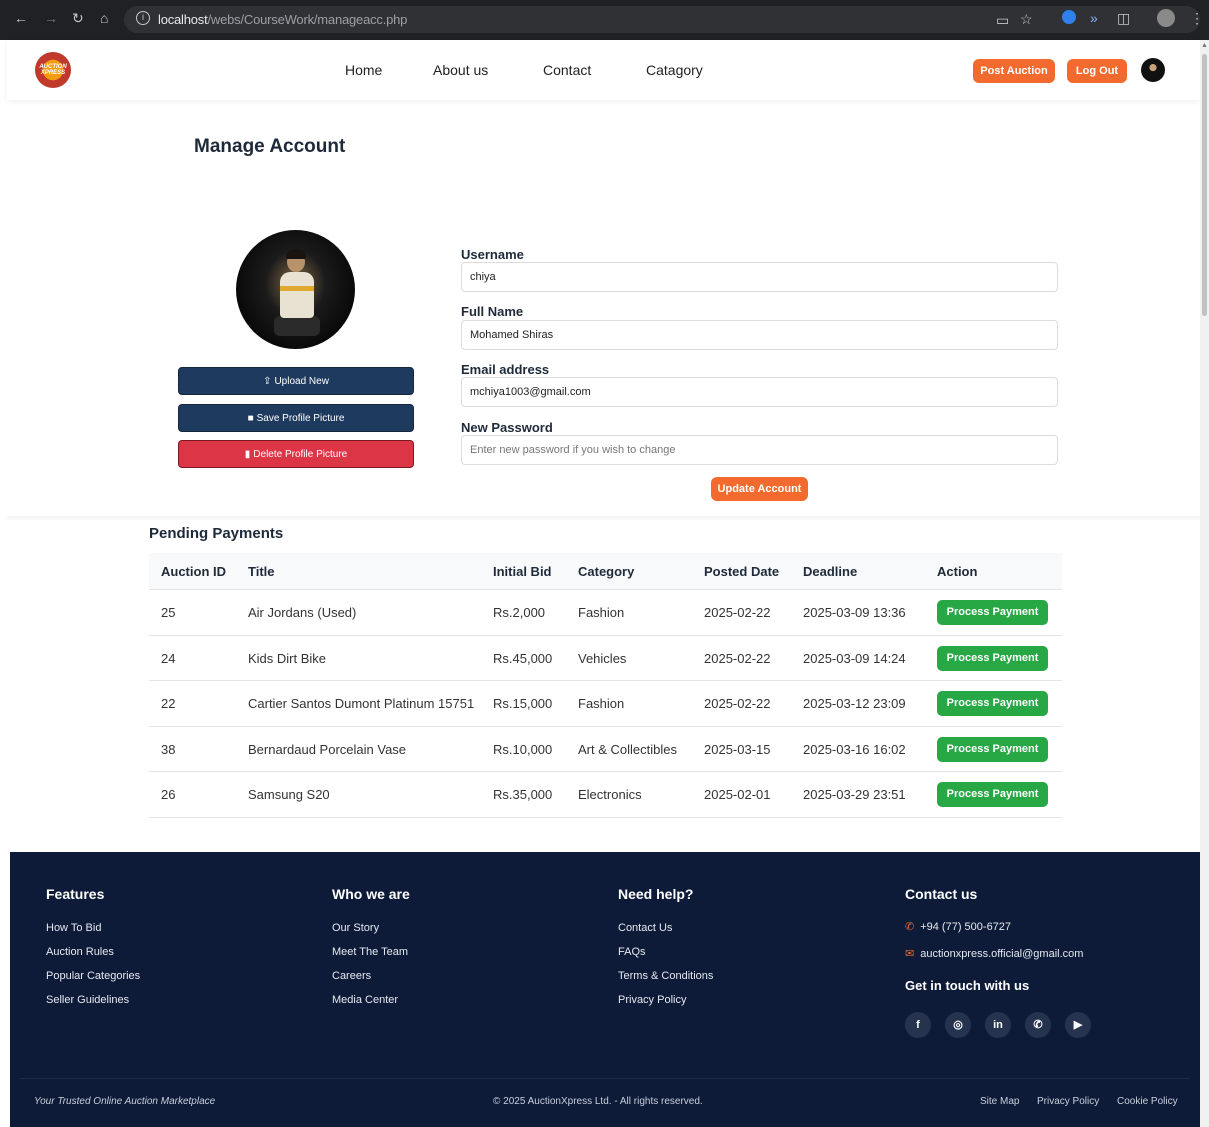 The height and width of the screenshot is (1127, 1209). What do you see at coordinates (53, 70) in the screenshot?
I see `site-logo: AUCTION XPRESS` at bounding box center [53, 70].